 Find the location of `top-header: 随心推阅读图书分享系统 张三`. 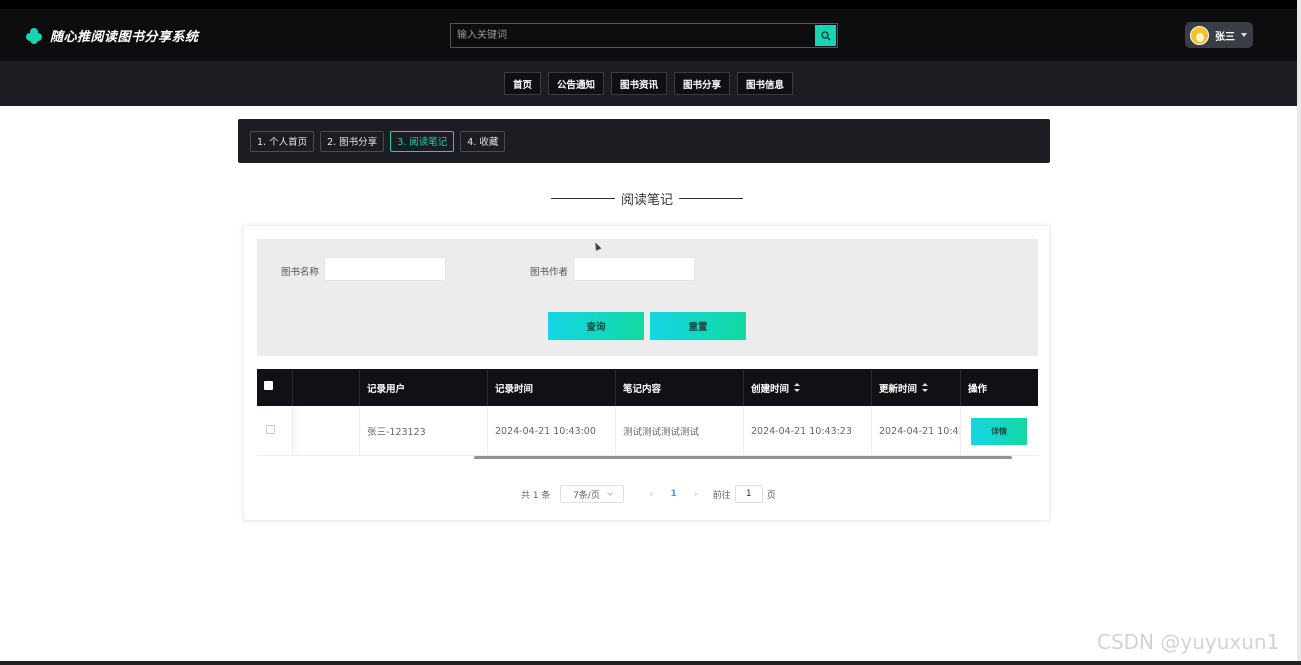

top-header: 随心推阅读图书分享系统 张三 is located at coordinates (648, 30).